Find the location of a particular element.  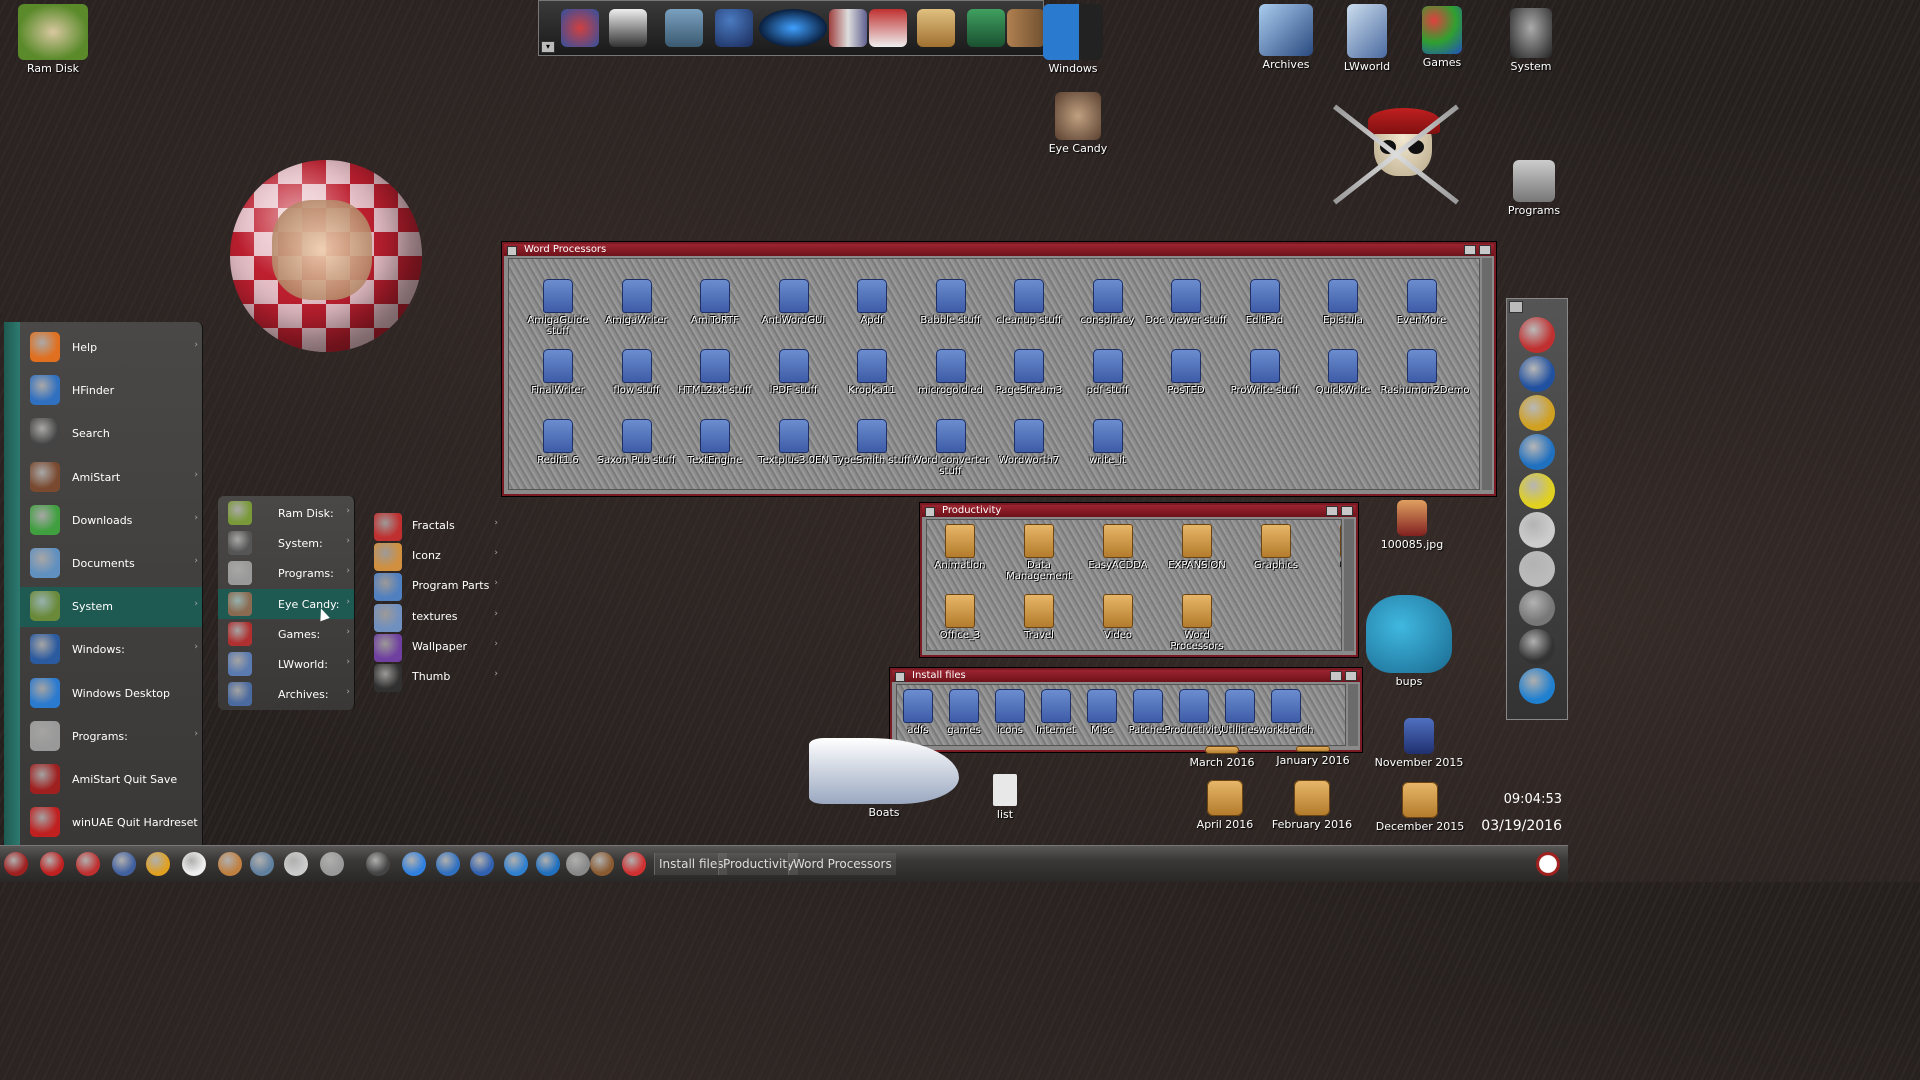

desktop-icon-february-2016: February 2016 is located at coordinates (1312, 805).